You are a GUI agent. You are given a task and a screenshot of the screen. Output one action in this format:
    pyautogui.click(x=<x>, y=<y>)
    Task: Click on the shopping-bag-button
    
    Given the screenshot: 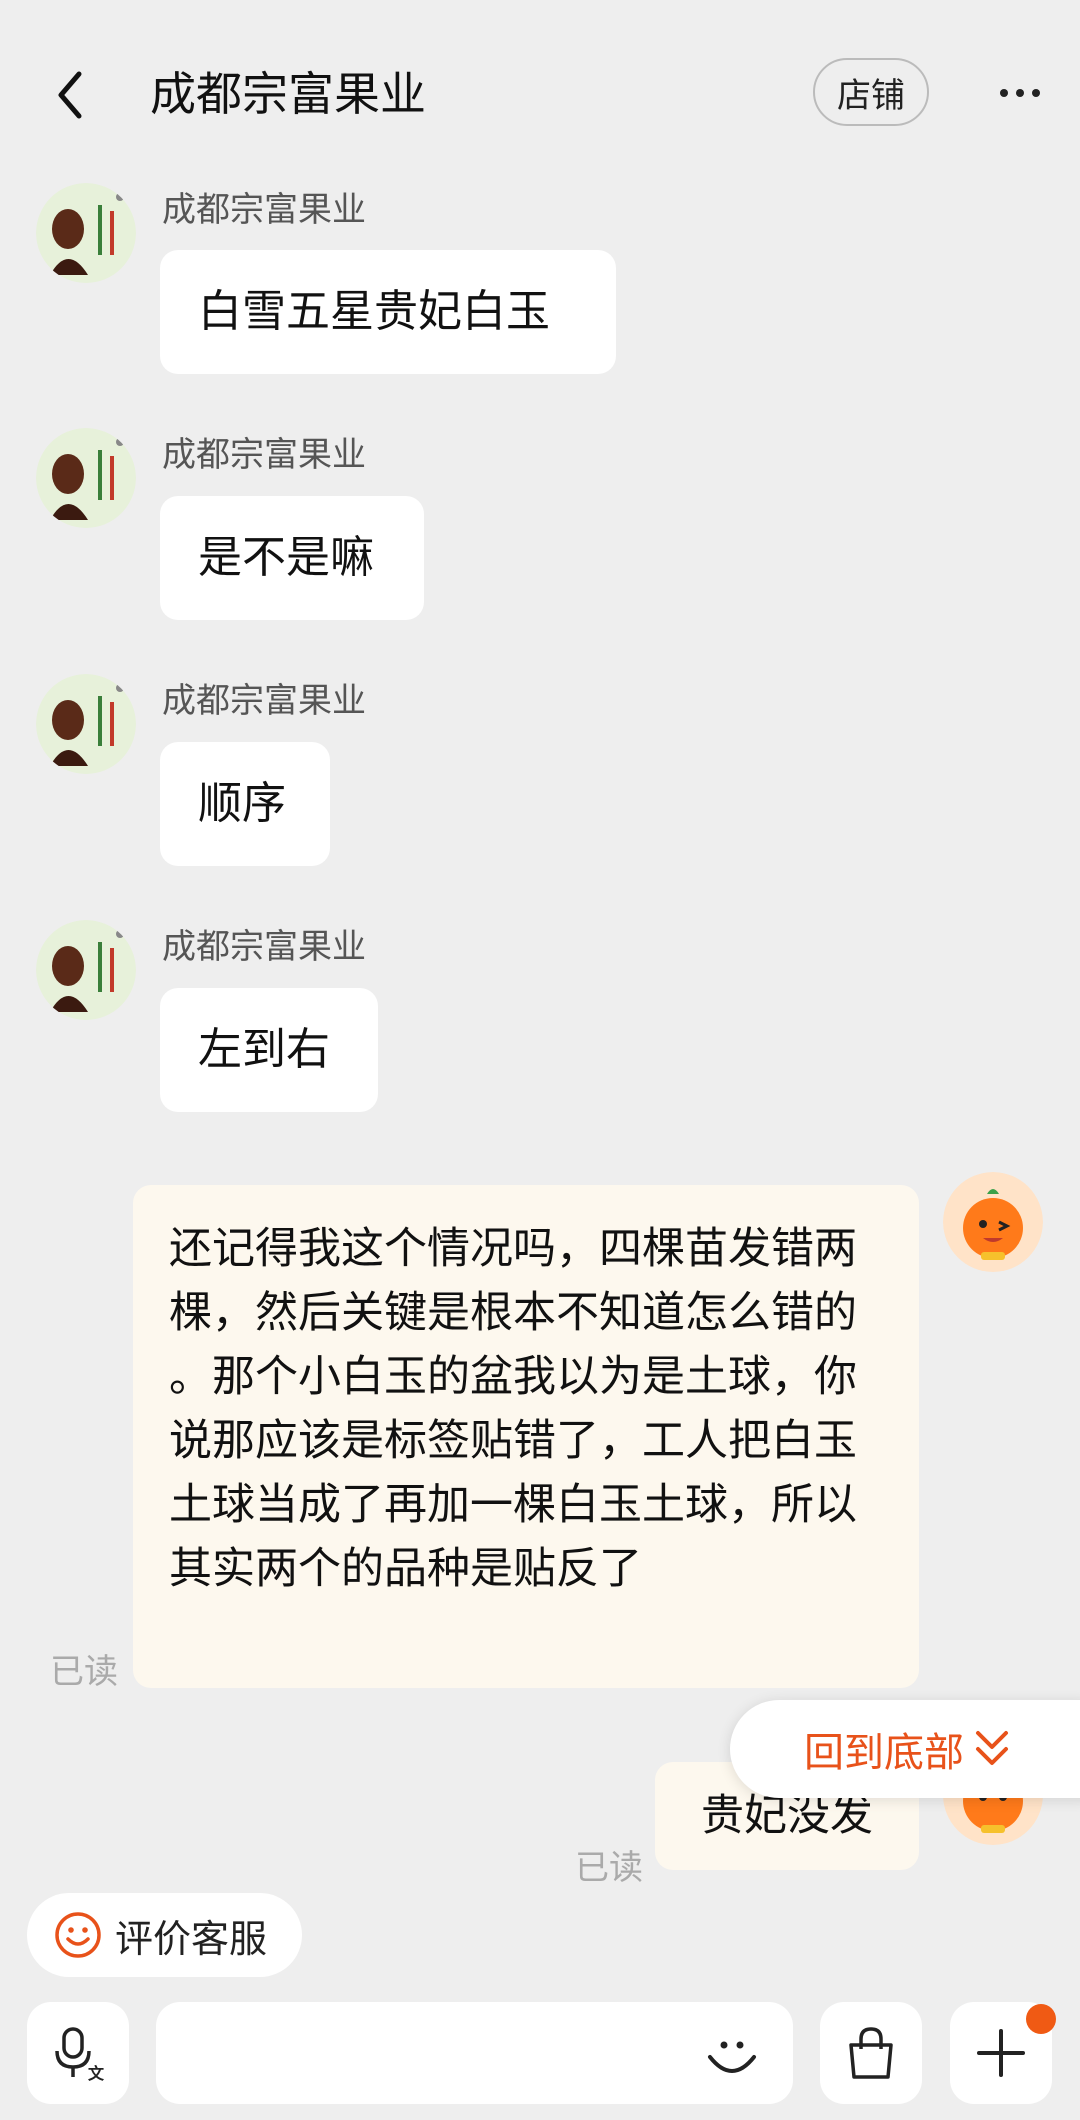 What is the action you would take?
    pyautogui.click(x=871, y=2053)
    